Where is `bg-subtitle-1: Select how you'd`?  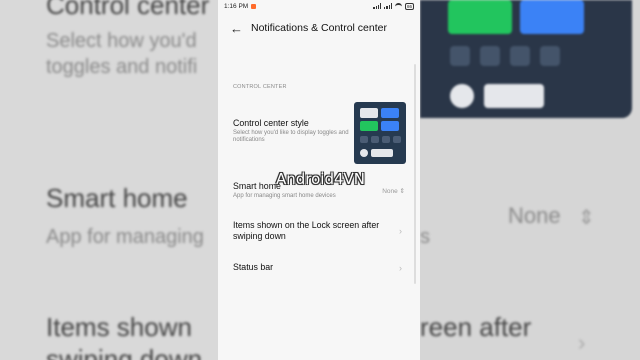
bg-subtitle-1: Select how you'd is located at coordinates (121, 41).